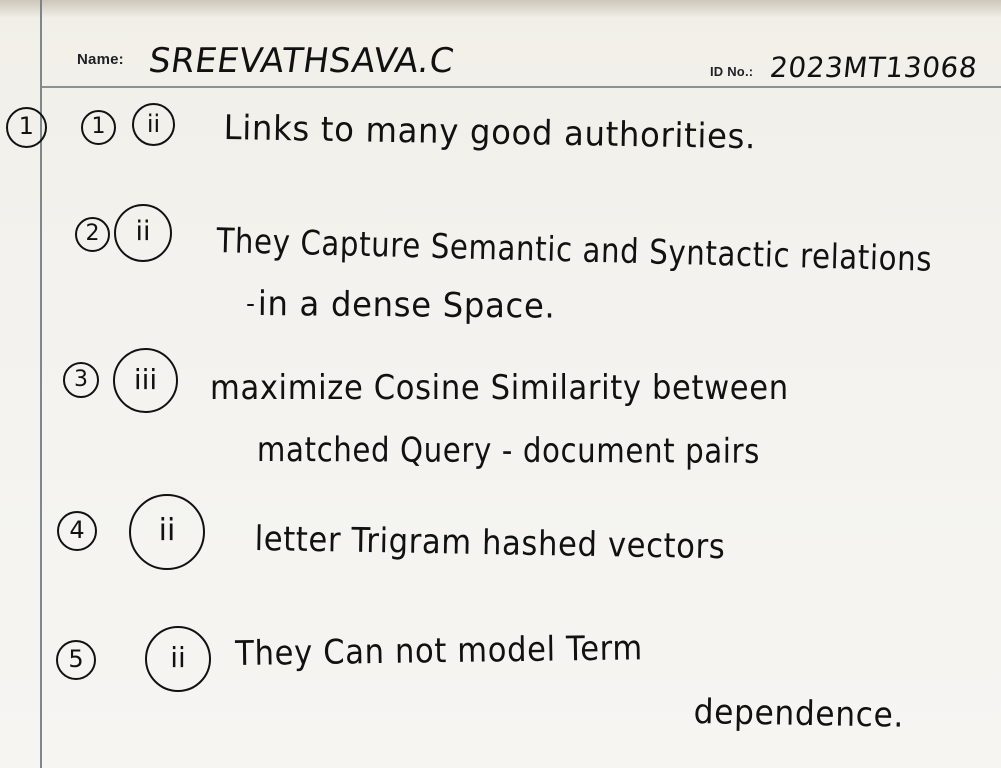 This screenshot has height=768, width=1001. Describe the element at coordinates (81, 380) in the screenshot. I see `answer-3-number-circle: 3` at that location.